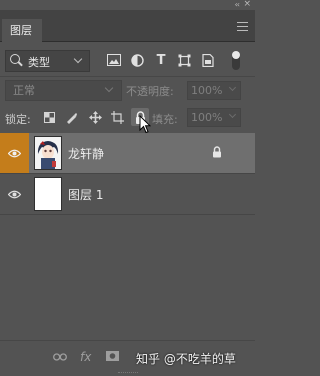  I want to click on lock-transparent-pixels-icon, so click(49, 117).